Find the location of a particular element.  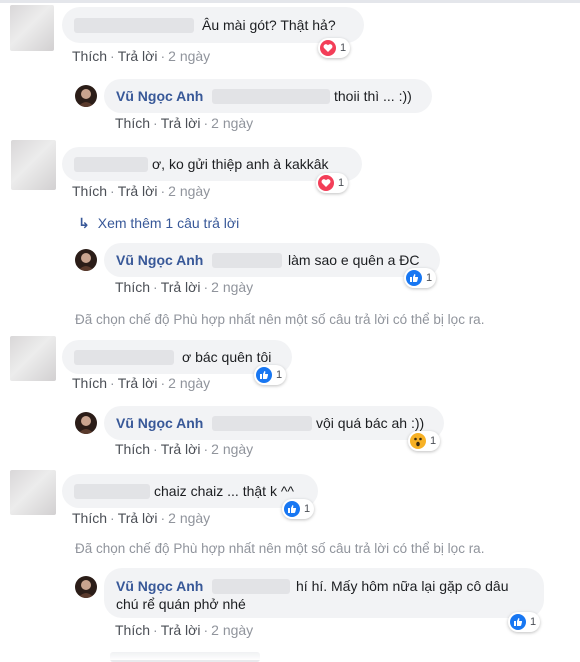

comment-text-line2: chú rể quán phở nhé is located at coordinates (181, 604).